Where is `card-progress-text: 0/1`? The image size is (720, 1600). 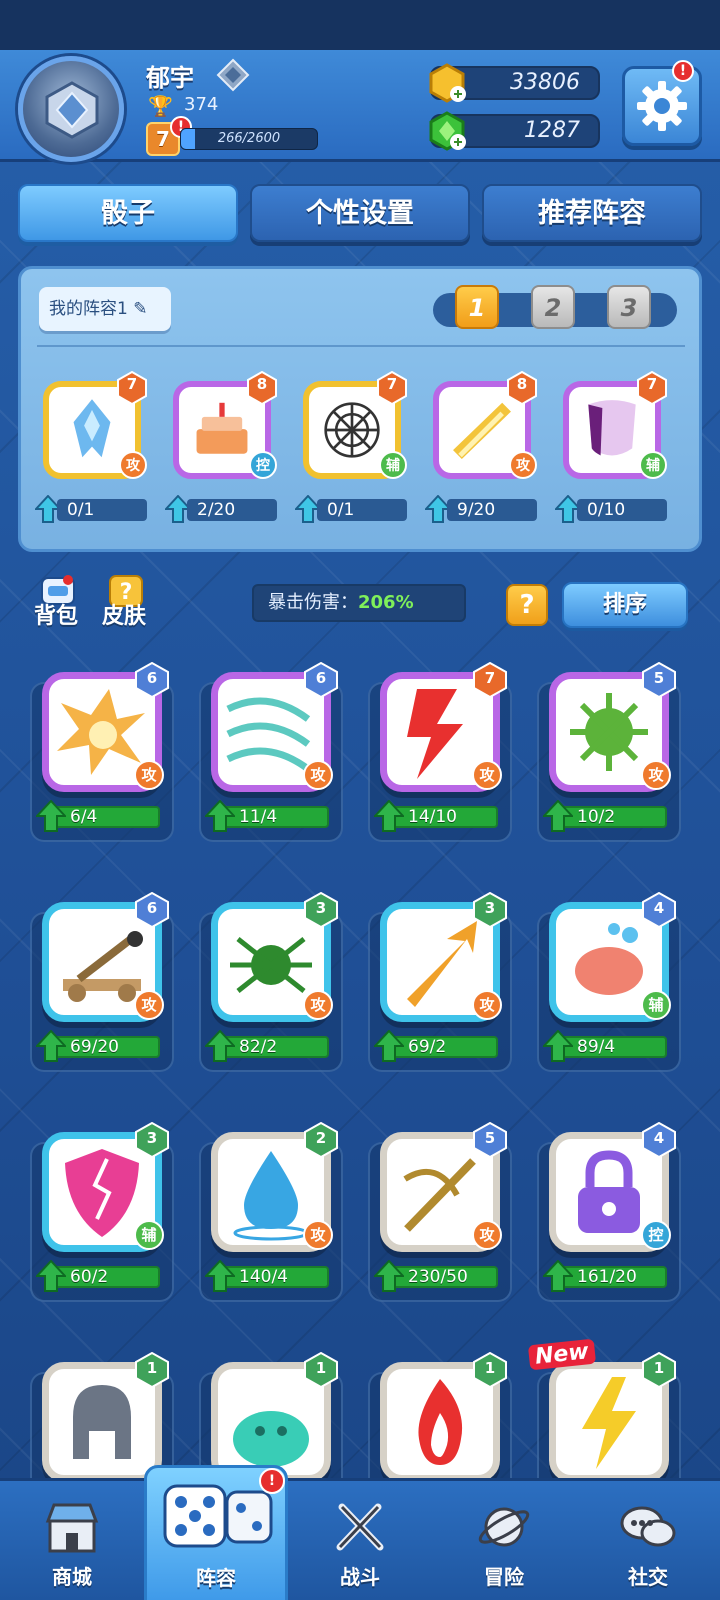
card-progress-text: 0/1 is located at coordinates (341, 510).